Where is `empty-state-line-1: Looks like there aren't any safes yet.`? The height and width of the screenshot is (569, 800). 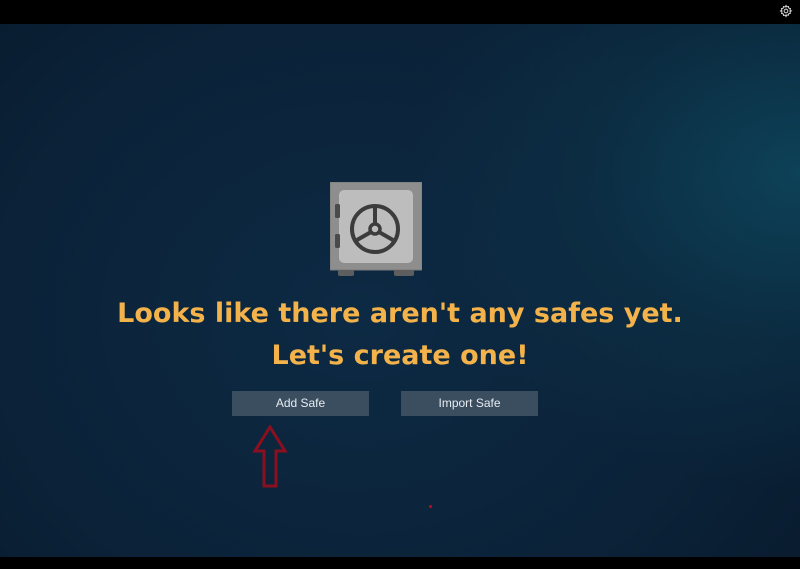 empty-state-line-1: Looks like there aren't any safes yet. is located at coordinates (400, 313).